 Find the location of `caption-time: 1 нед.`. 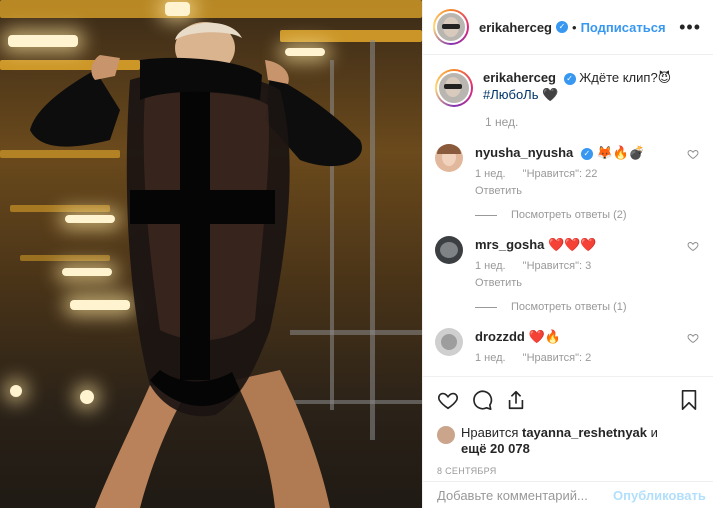

caption-time: 1 нед. is located at coordinates (593, 122).